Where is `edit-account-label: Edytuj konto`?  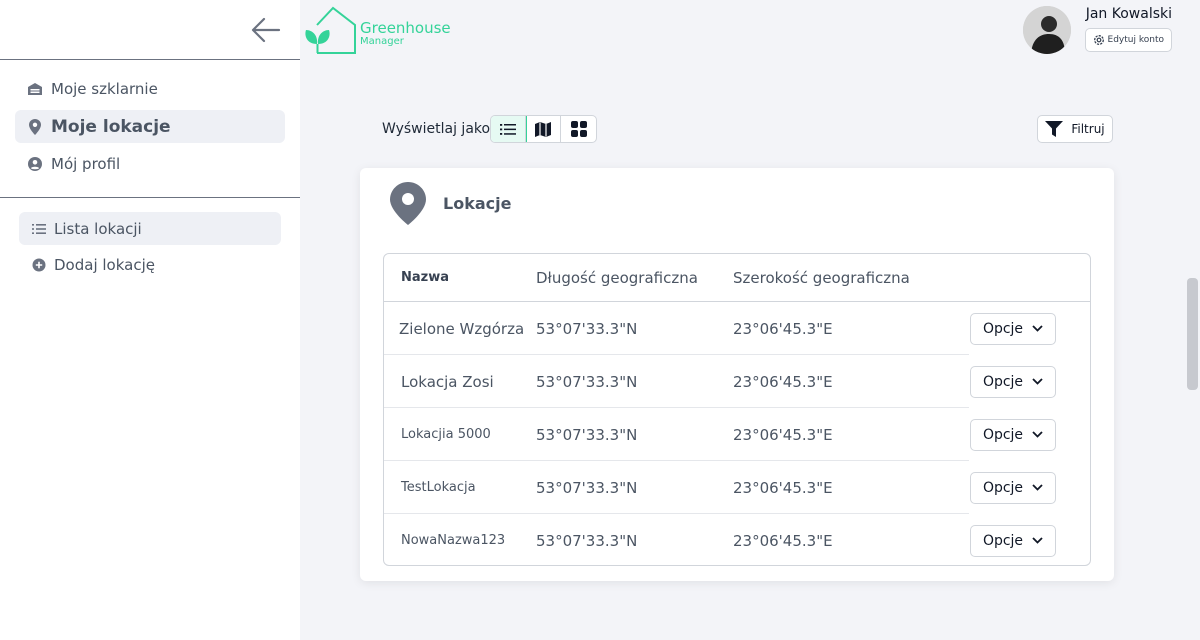
edit-account-label: Edytuj konto is located at coordinates (1135, 40).